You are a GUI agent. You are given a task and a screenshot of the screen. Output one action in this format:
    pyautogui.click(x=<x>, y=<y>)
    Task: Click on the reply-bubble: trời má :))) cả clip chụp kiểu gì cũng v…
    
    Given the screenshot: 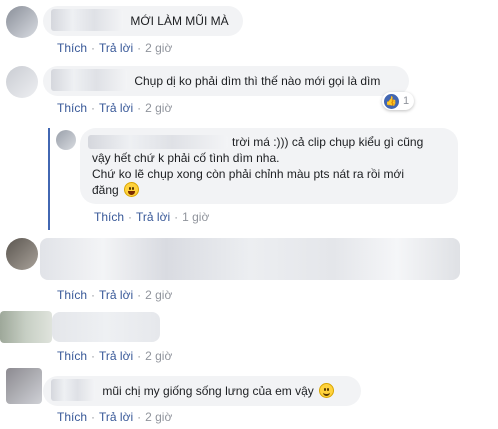 What is the action you would take?
    pyautogui.click(x=269, y=166)
    